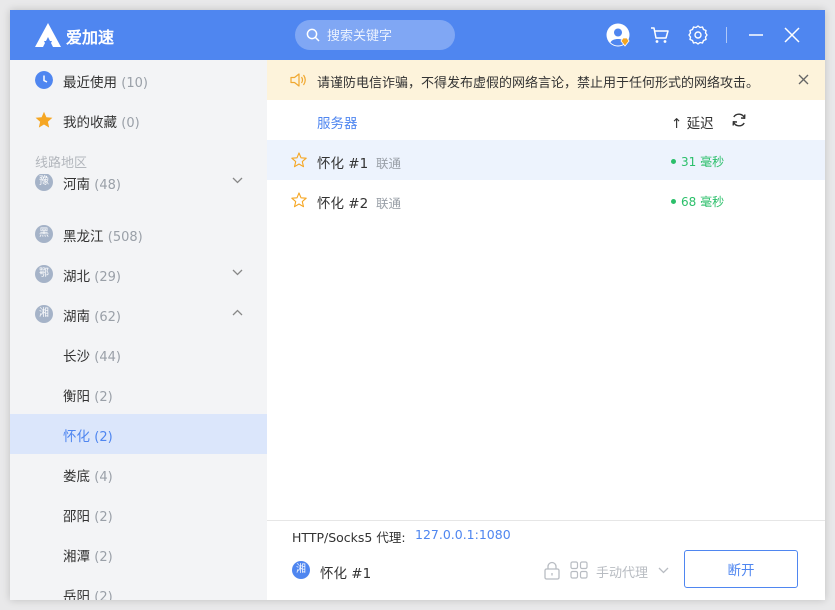 This screenshot has height=610, width=835. What do you see at coordinates (44, 314) in the screenshot?
I see `region-badge: 湘` at bounding box center [44, 314].